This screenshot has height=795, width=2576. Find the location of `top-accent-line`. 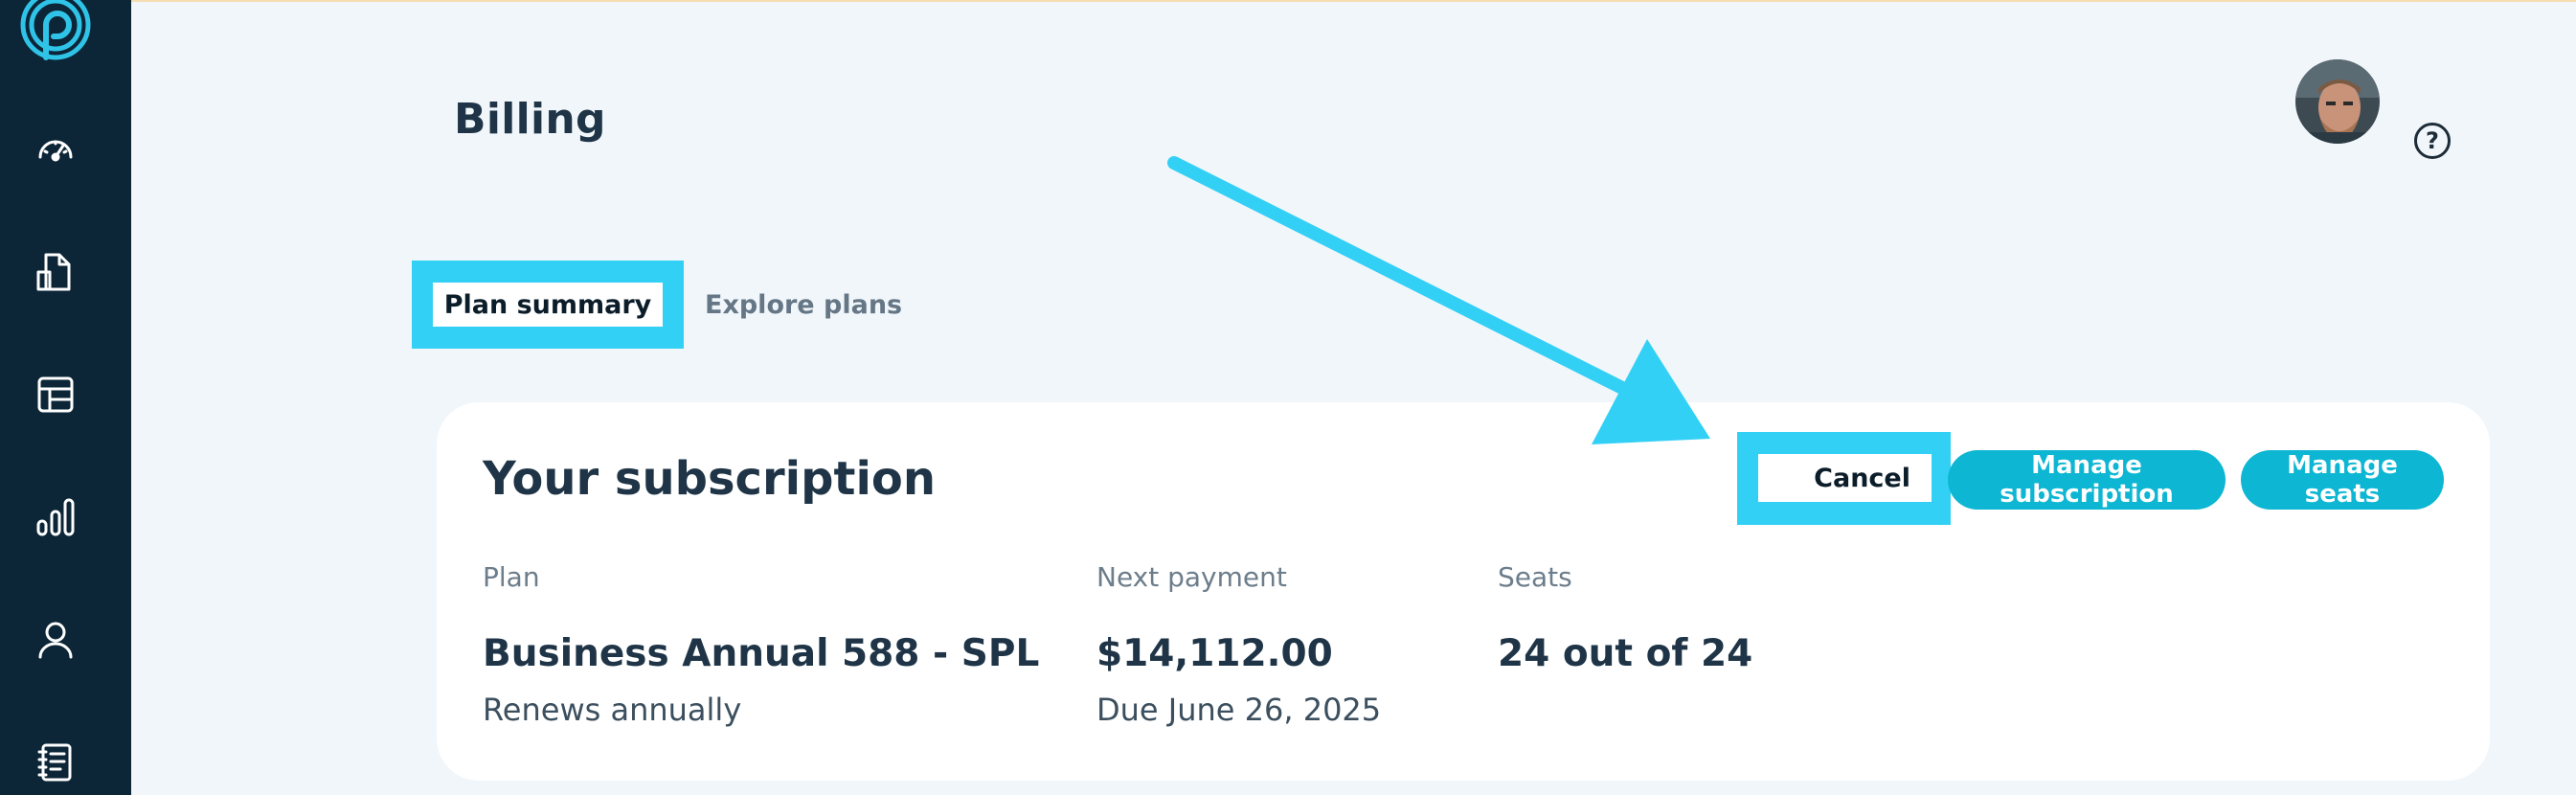

top-accent-line is located at coordinates (1353, 1).